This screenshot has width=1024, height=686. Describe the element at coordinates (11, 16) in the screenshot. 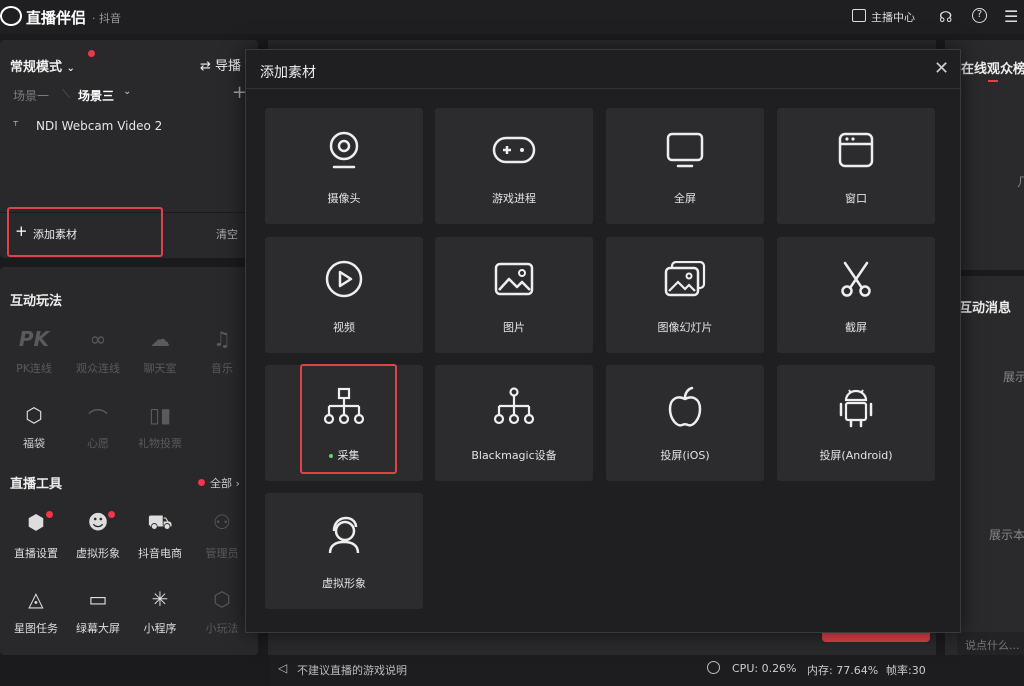

I see `app-logo-icon` at that location.